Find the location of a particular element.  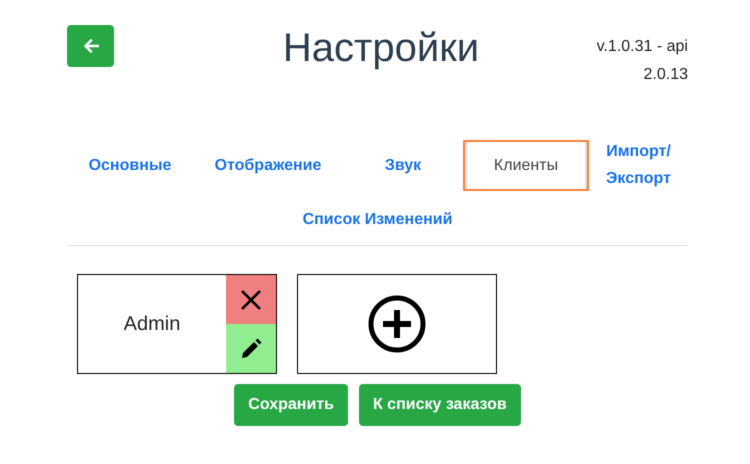

client-name: Admin is located at coordinates (152, 324).